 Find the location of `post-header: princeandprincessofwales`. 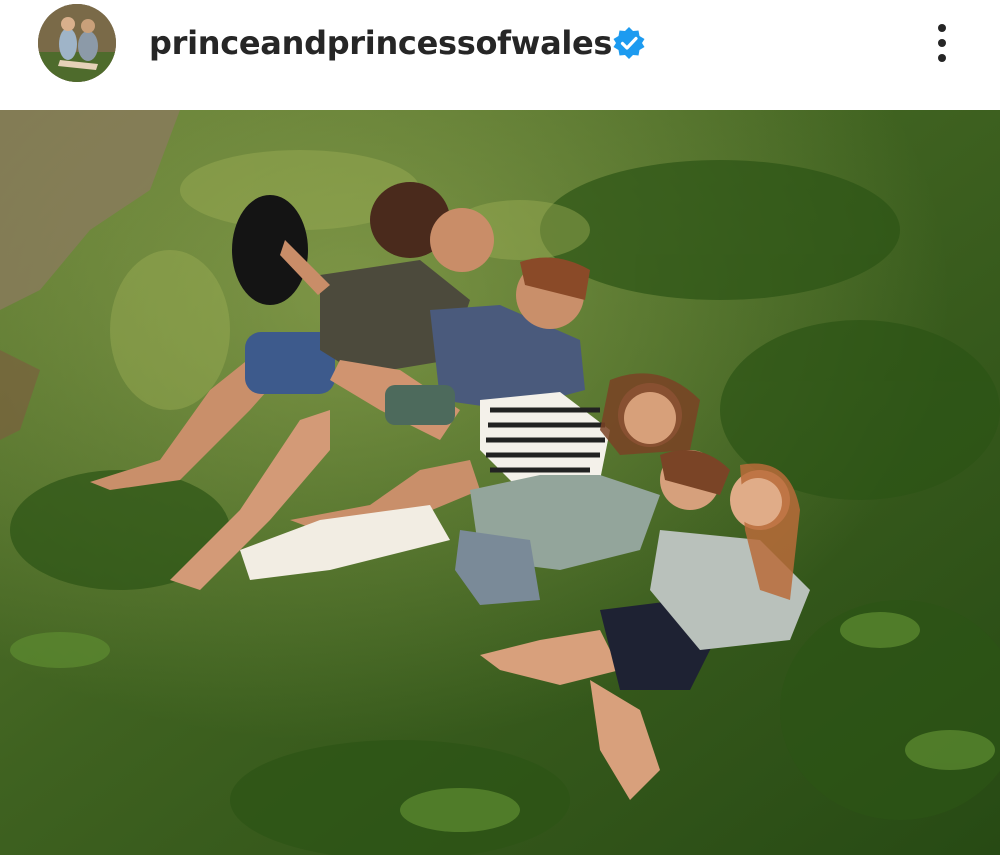

post-header: princeandprincessofwales is located at coordinates (500, 55).